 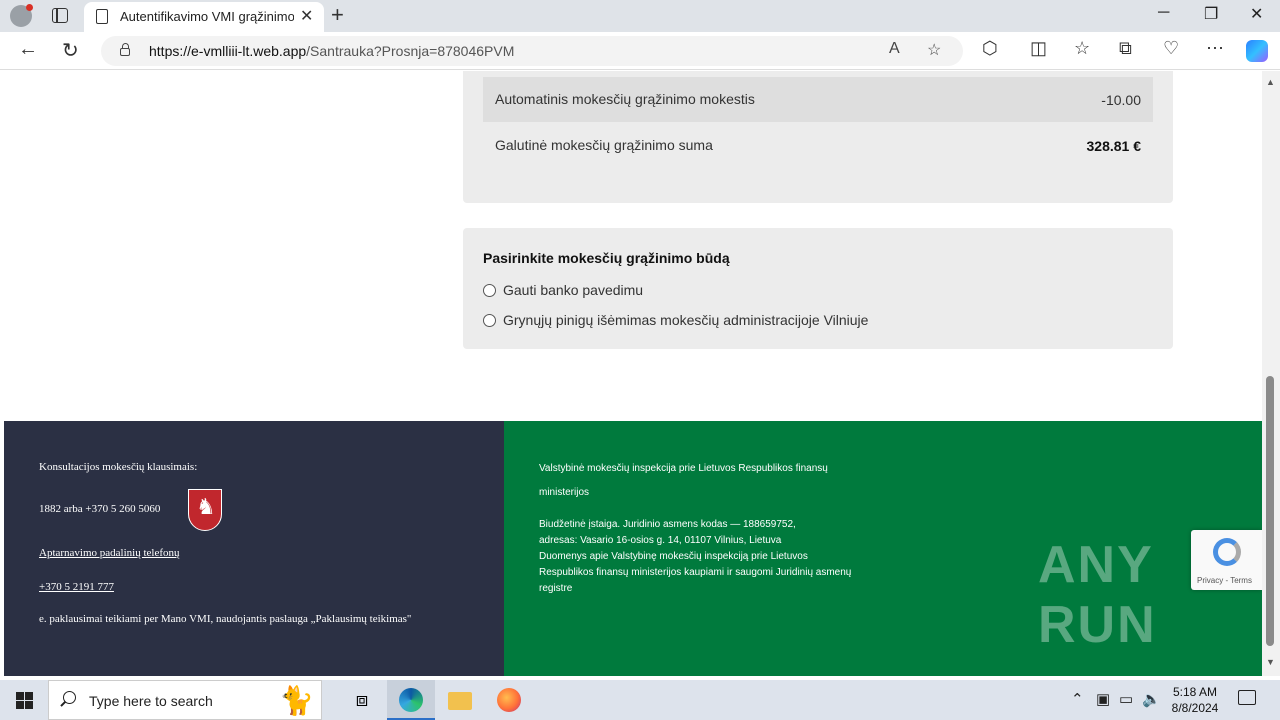 I want to click on lithuania-coat-of-arms-icon: ♞, so click(x=205, y=510).